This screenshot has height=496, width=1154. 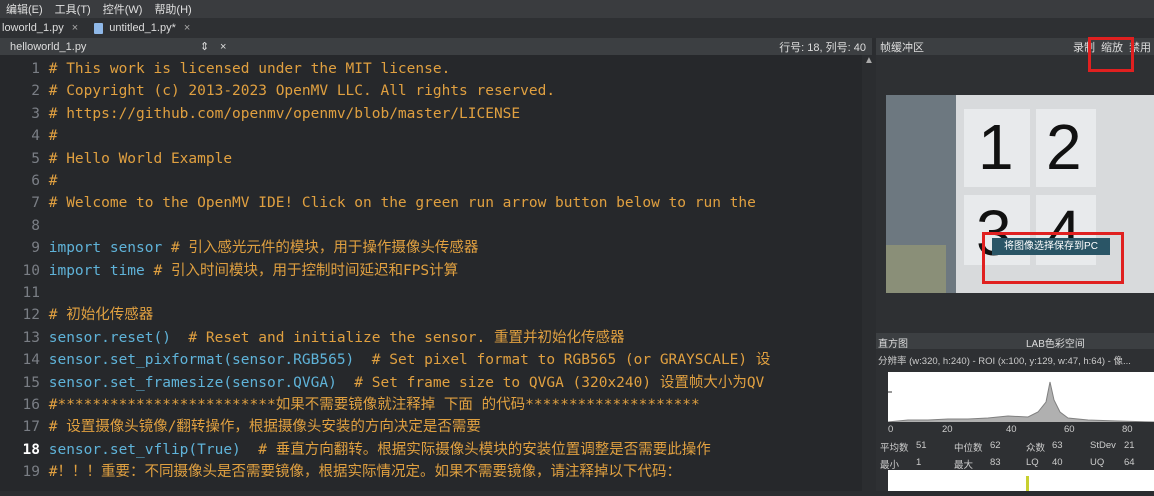 What do you see at coordinates (995, 462) in the screenshot?
I see `stat-value: 83` at bounding box center [995, 462].